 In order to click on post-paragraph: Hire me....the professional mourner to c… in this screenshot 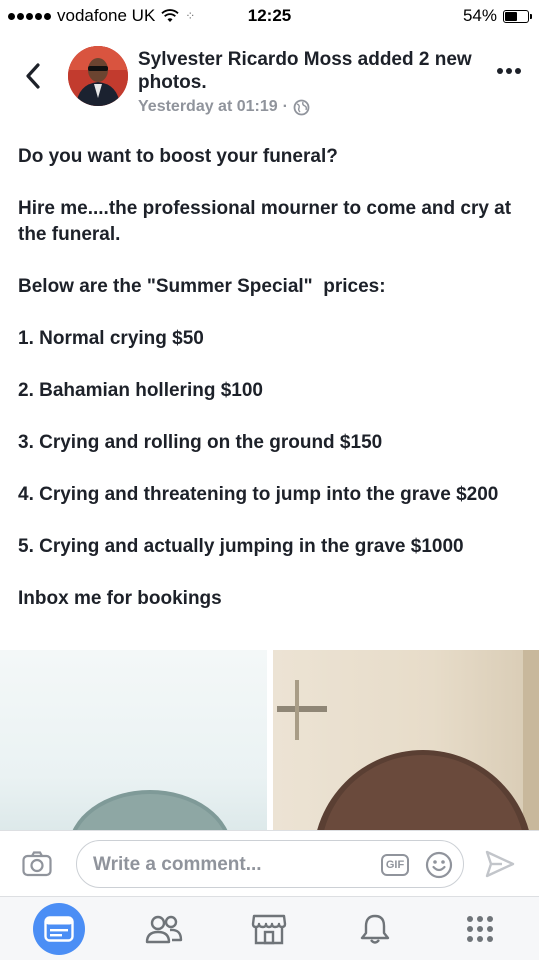, I will do `click(267, 221)`.